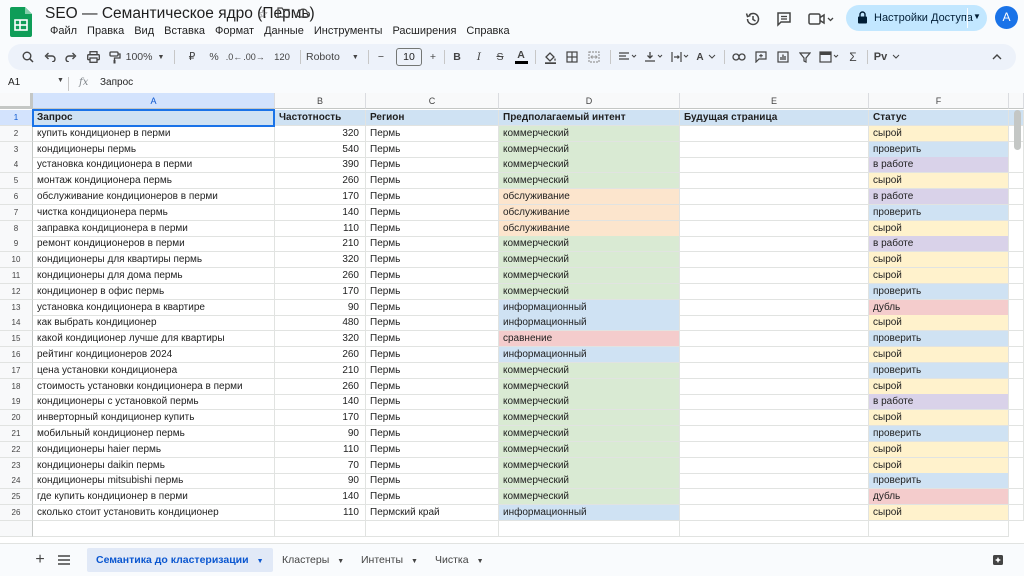 This screenshot has width=1024, height=576. What do you see at coordinates (154, 513) in the screenshot?
I see `table-cell-col-a: сколько стоит установить кондиционер` at bounding box center [154, 513].